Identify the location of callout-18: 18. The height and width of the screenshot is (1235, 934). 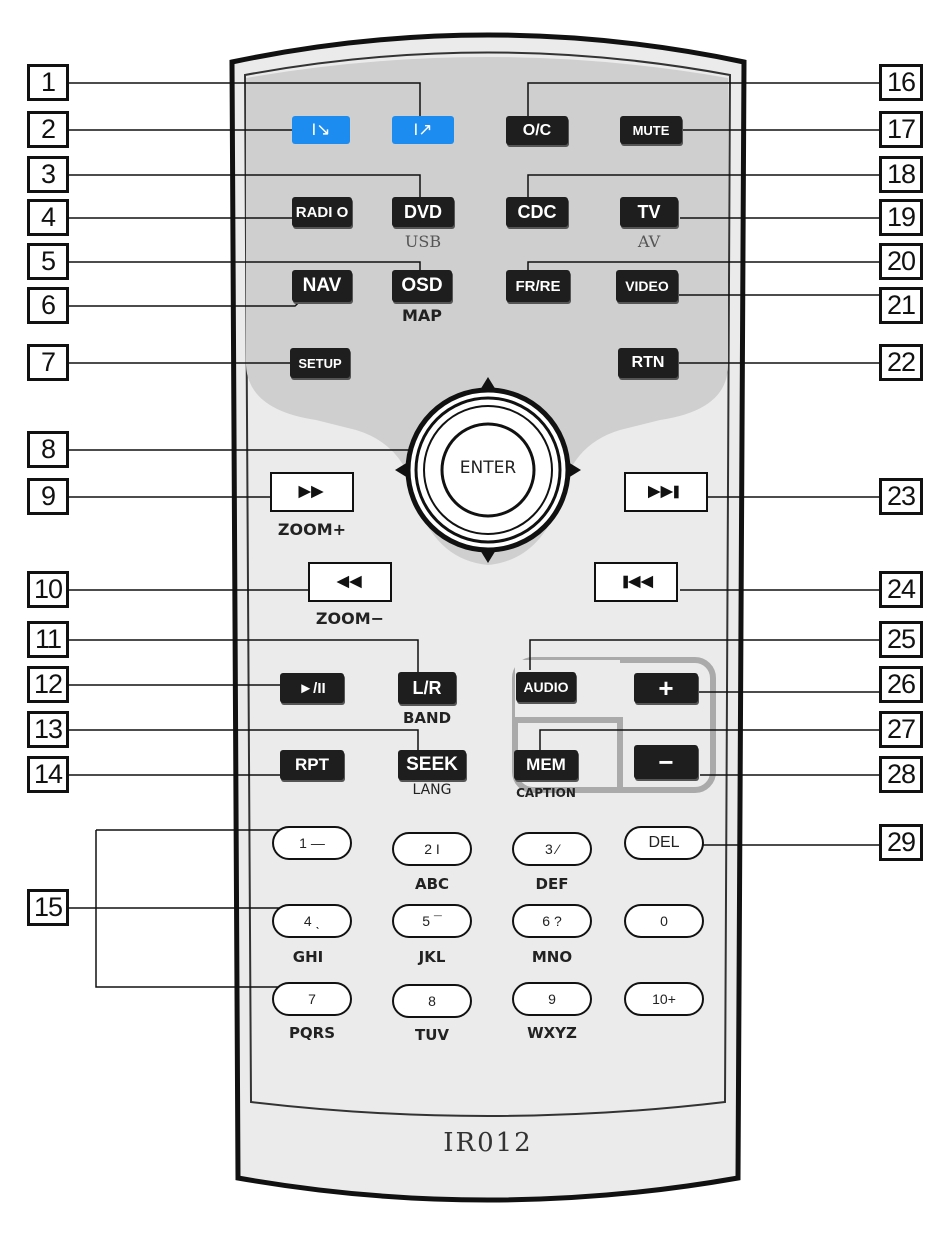
(901, 174).